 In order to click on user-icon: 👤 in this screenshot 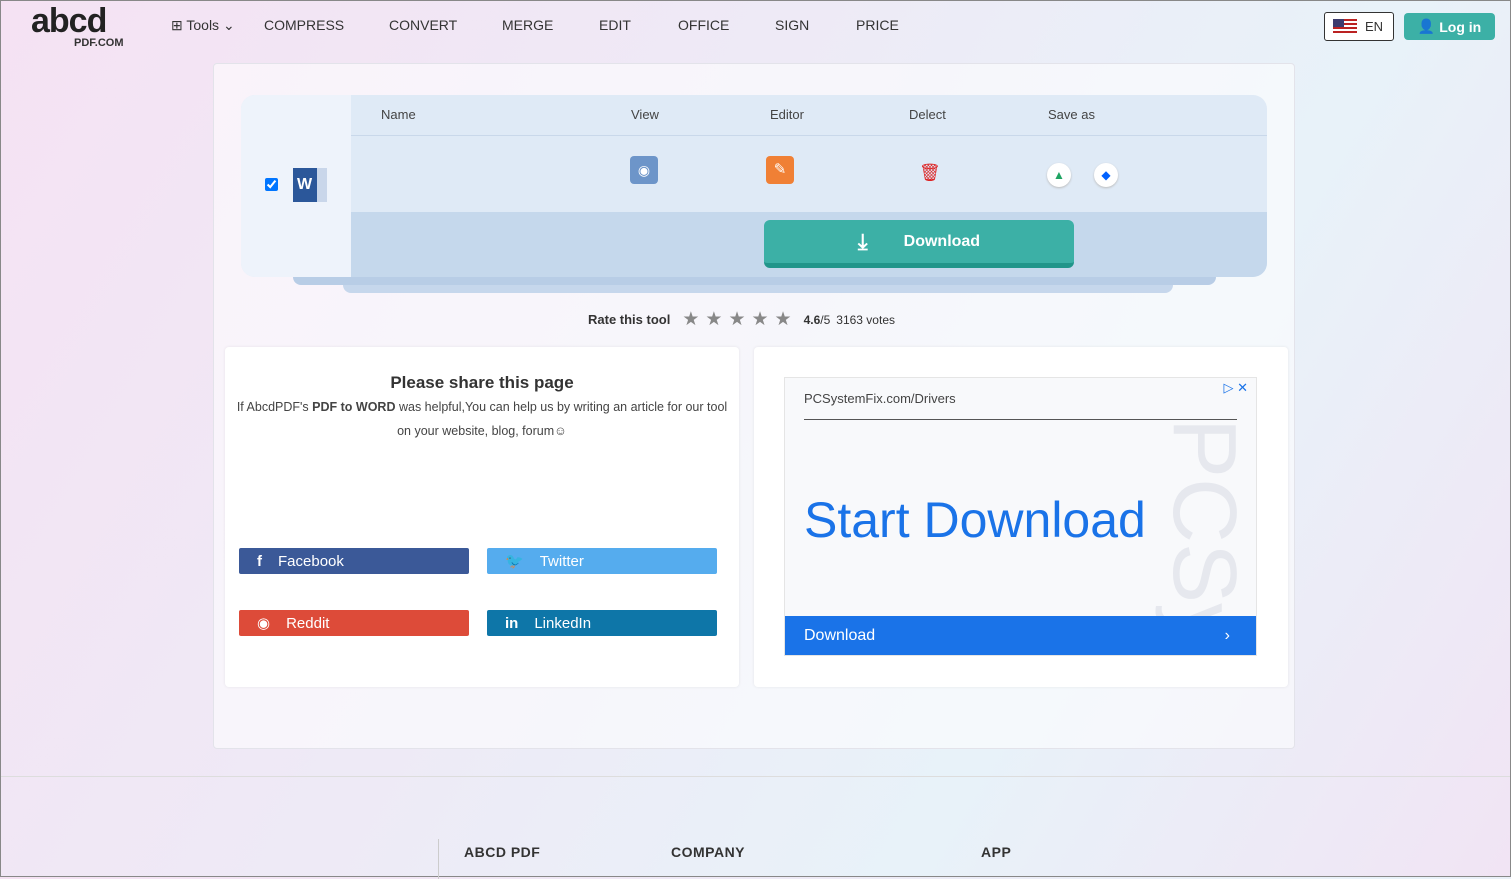, I will do `click(1426, 26)`.